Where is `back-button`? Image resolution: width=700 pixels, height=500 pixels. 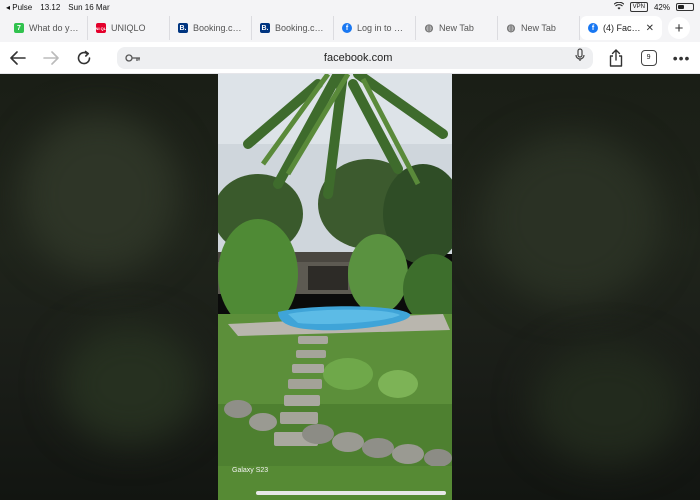
back-button is located at coordinates (17, 58).